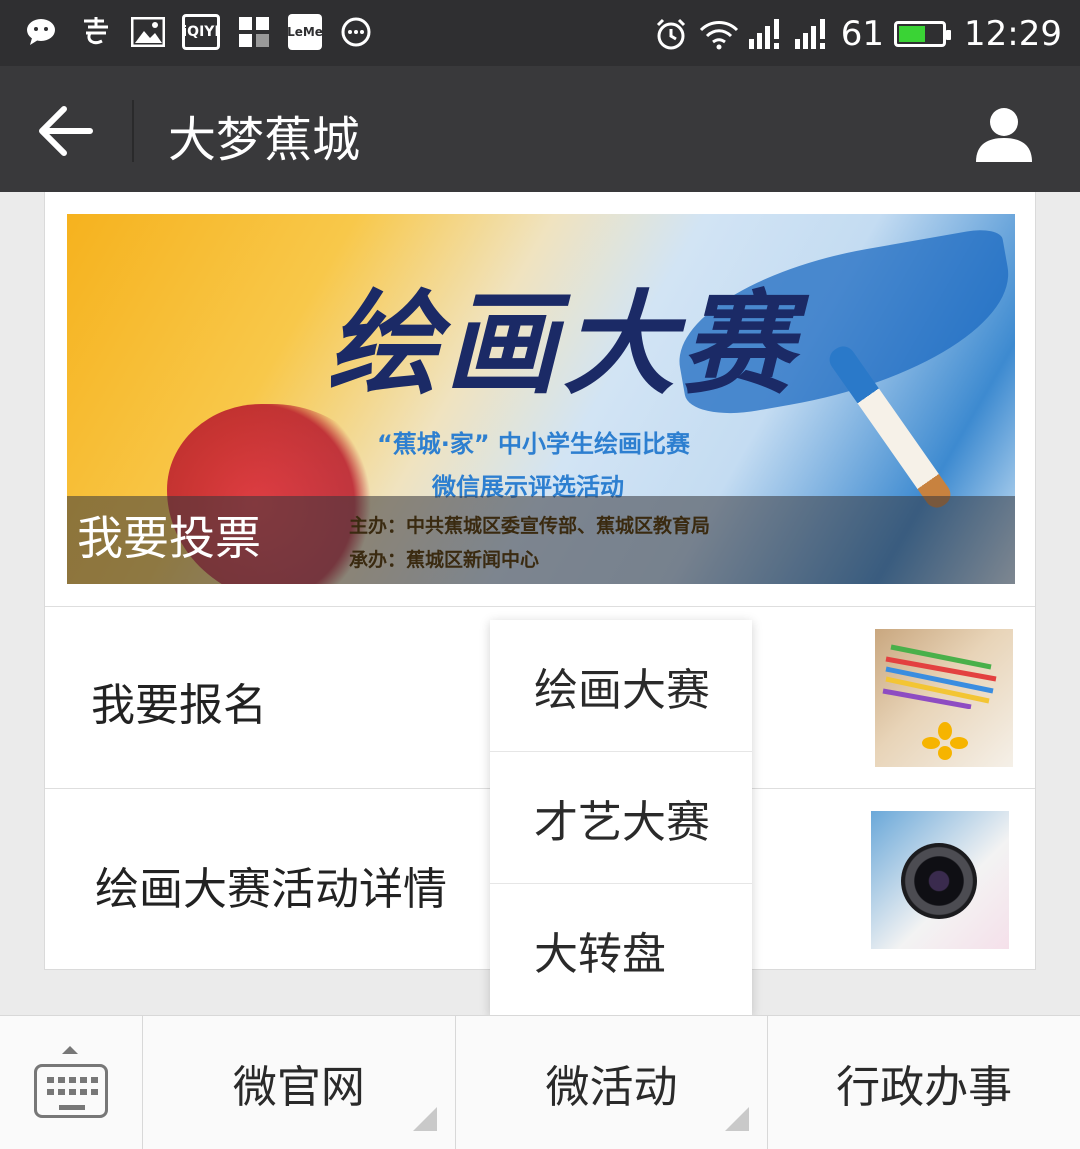 The height and width of the screenshot is (1149, 1080). Describe the element at coordinates (133, 131) in the screenshot. I see `title-divider` at that location.